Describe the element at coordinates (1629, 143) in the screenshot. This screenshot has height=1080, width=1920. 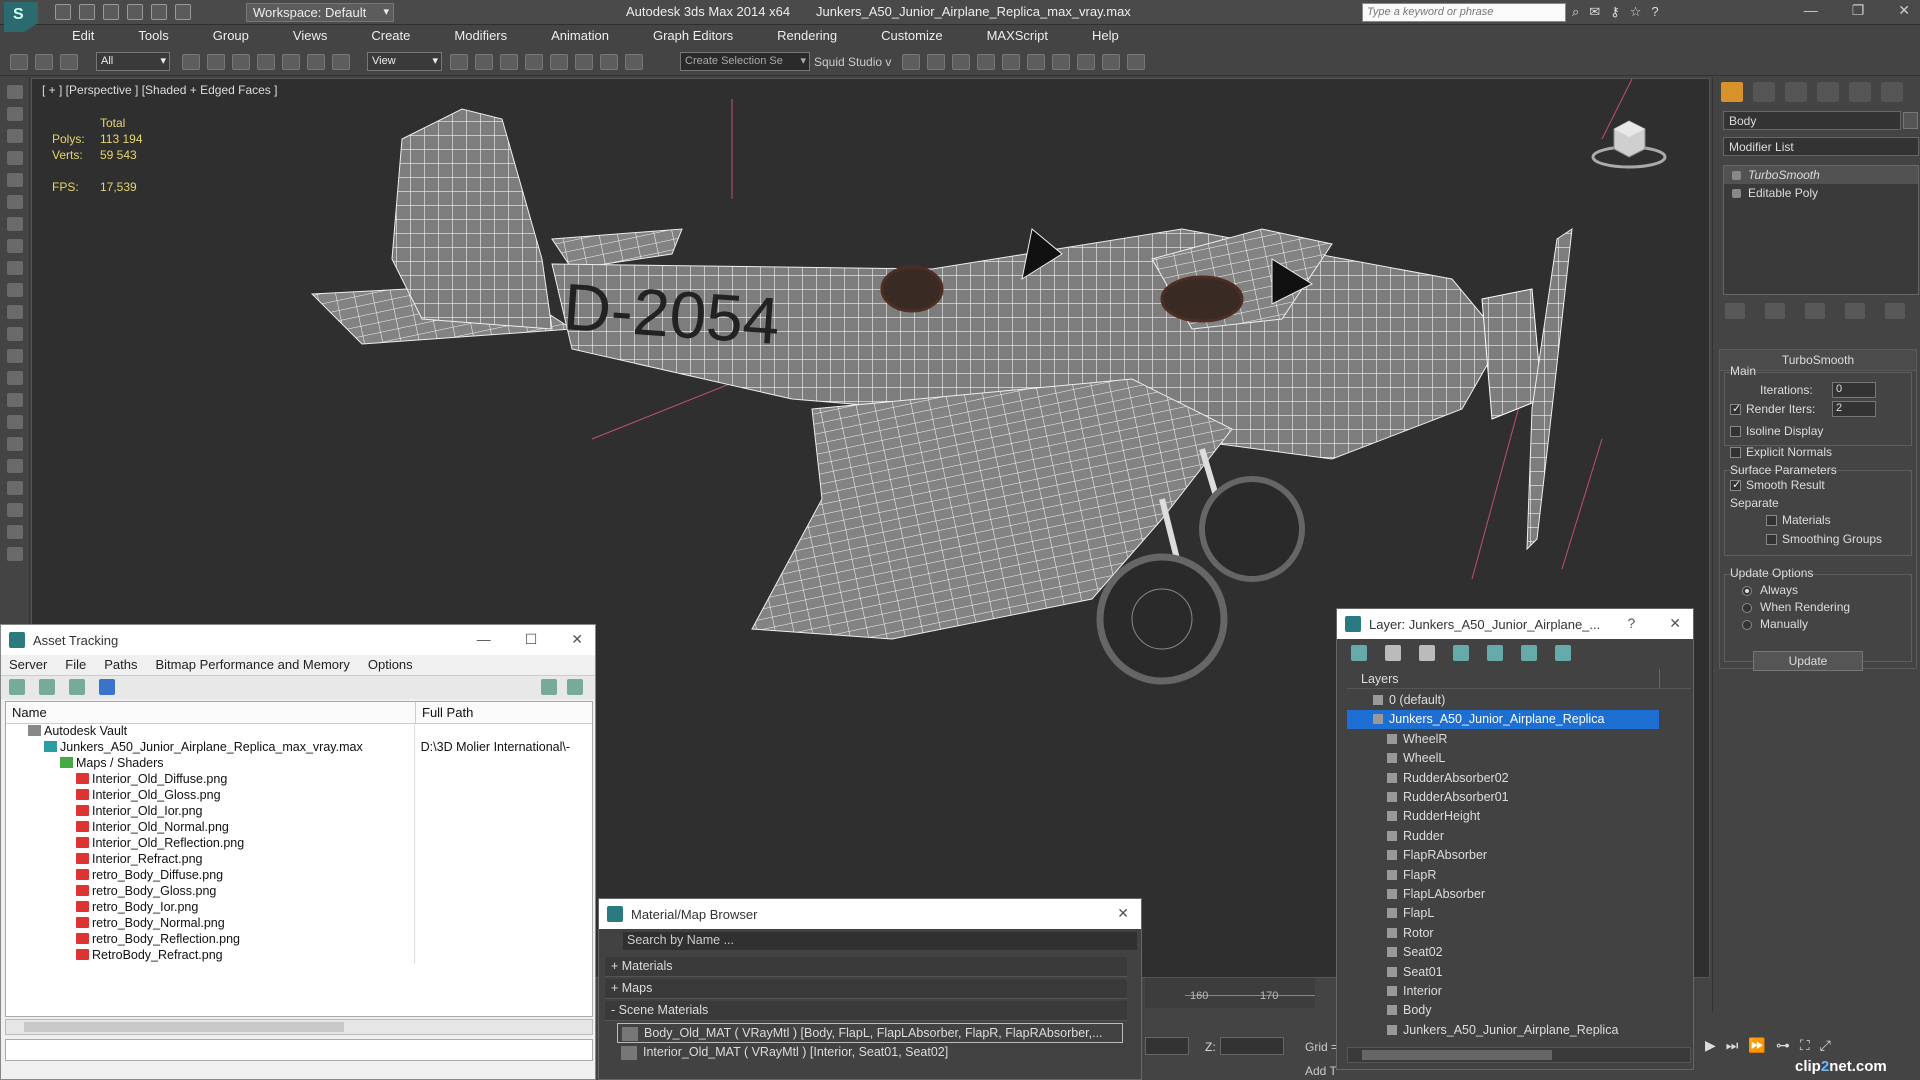
I see `viewcube-icon` at that location.